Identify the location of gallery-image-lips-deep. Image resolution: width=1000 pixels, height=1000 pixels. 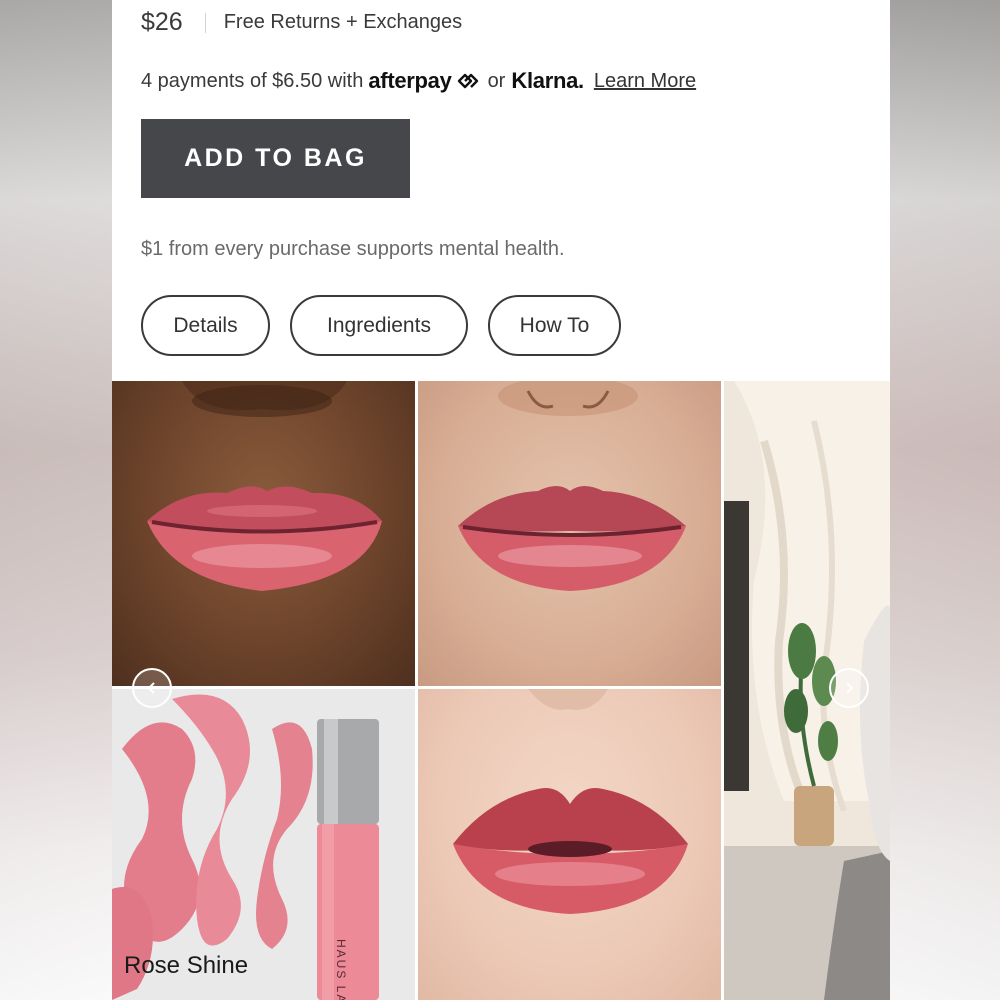
(263, 533).